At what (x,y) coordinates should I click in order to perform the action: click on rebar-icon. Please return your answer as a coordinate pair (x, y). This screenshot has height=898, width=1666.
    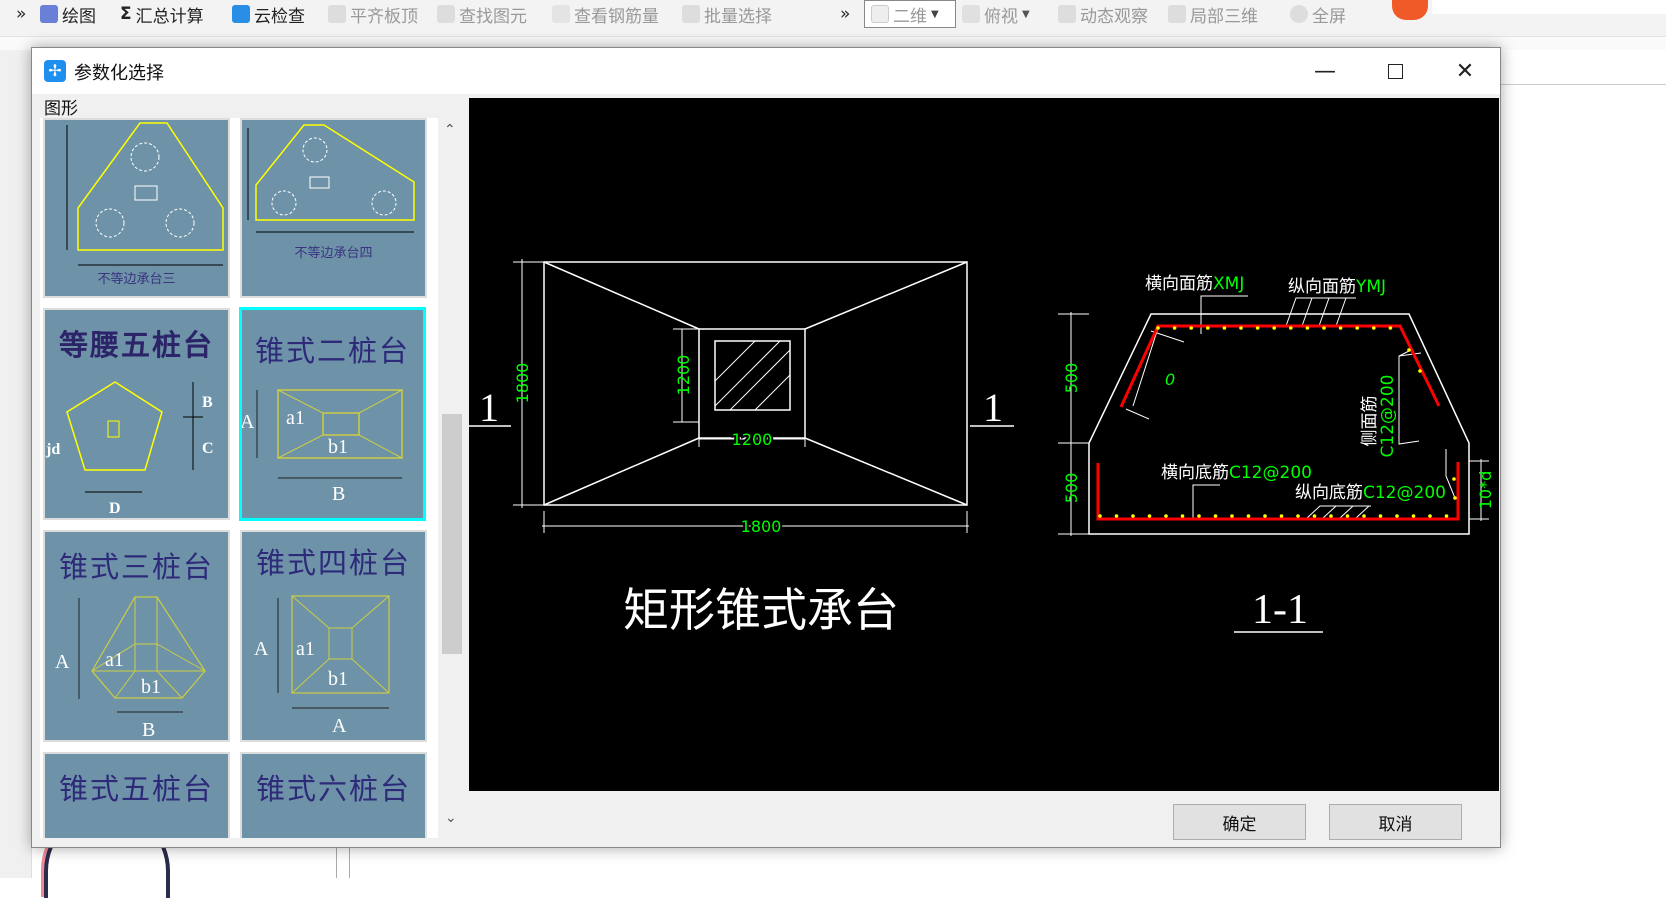
    Looking at the image, I should click on (561, 14).